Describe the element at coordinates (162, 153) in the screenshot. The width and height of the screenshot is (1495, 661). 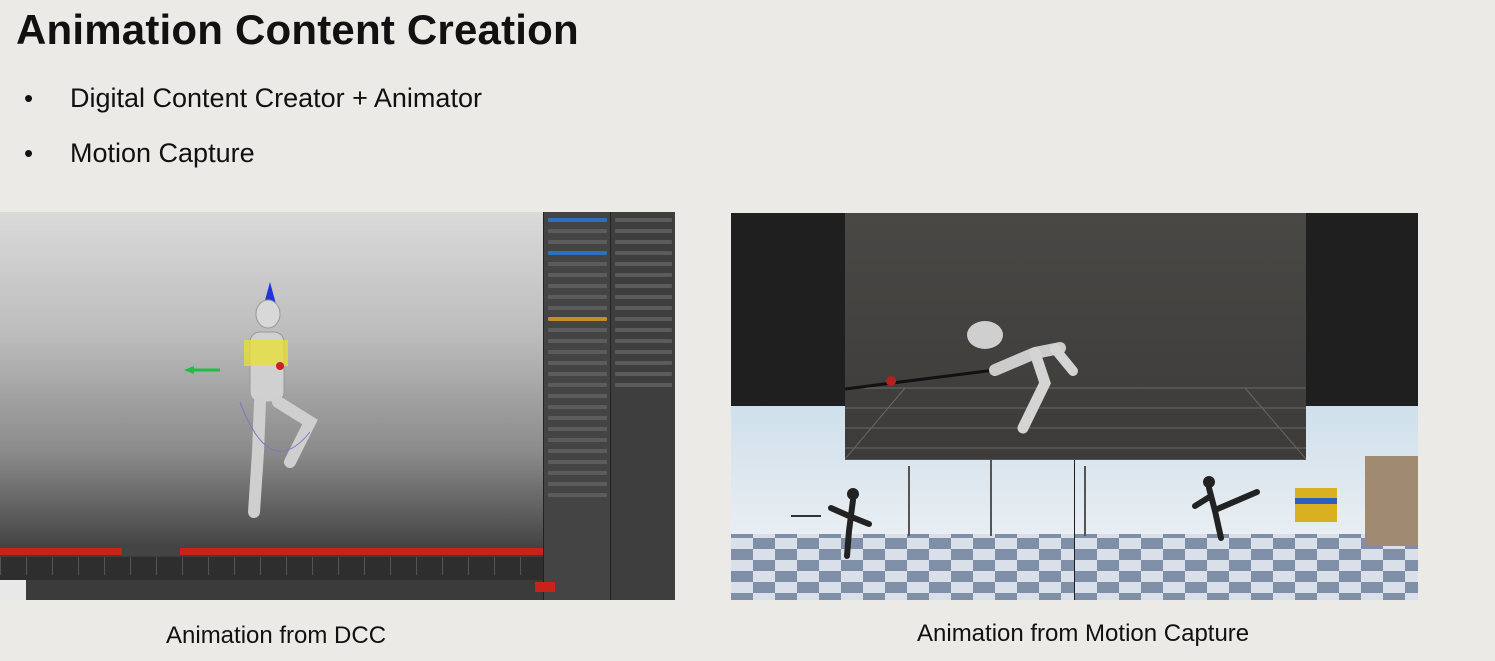
I see `bullet-text: Motion Capture` at that location.